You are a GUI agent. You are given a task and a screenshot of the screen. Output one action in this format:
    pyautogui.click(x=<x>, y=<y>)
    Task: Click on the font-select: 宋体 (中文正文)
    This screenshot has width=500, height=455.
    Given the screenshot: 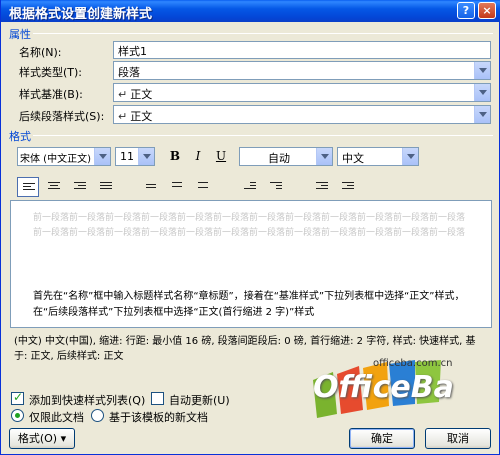 What is the action you would take?
    pyautogui.click(x=64, y=156)
    